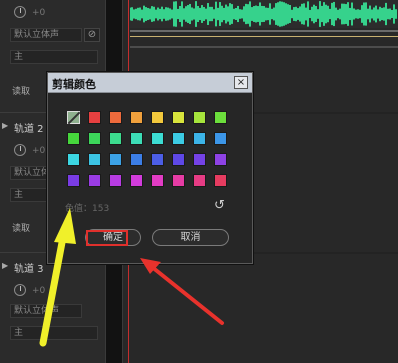 The image size is (398, 363). I want to click on no-color-swatch, so click(73, 117).